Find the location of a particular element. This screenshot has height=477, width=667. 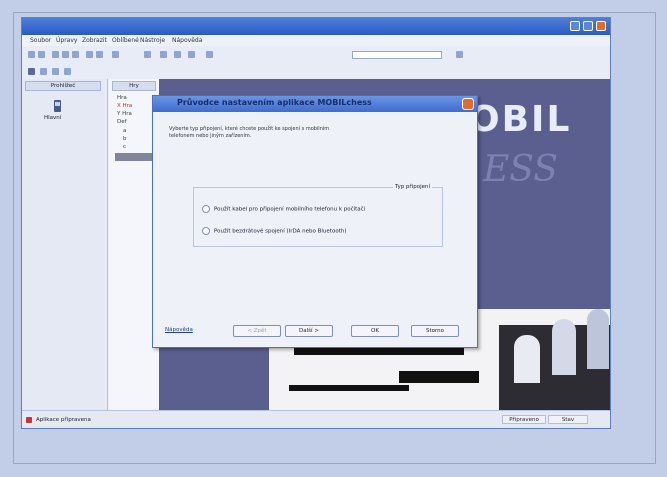

history-icon is located at coordinates (115, 54).